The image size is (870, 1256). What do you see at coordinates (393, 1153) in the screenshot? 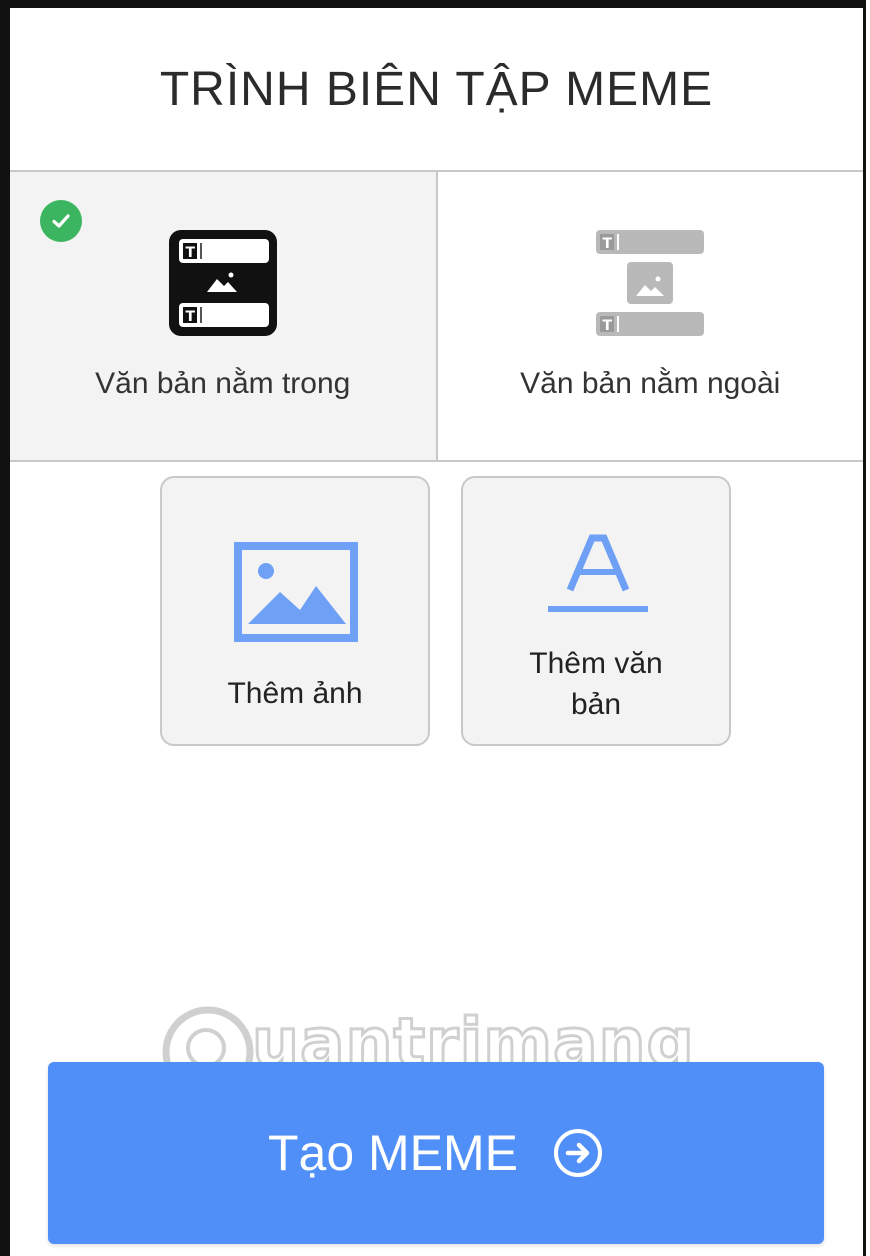
I see `create-meme-label: Tạo MEME` at bounding box center [393, 1153].